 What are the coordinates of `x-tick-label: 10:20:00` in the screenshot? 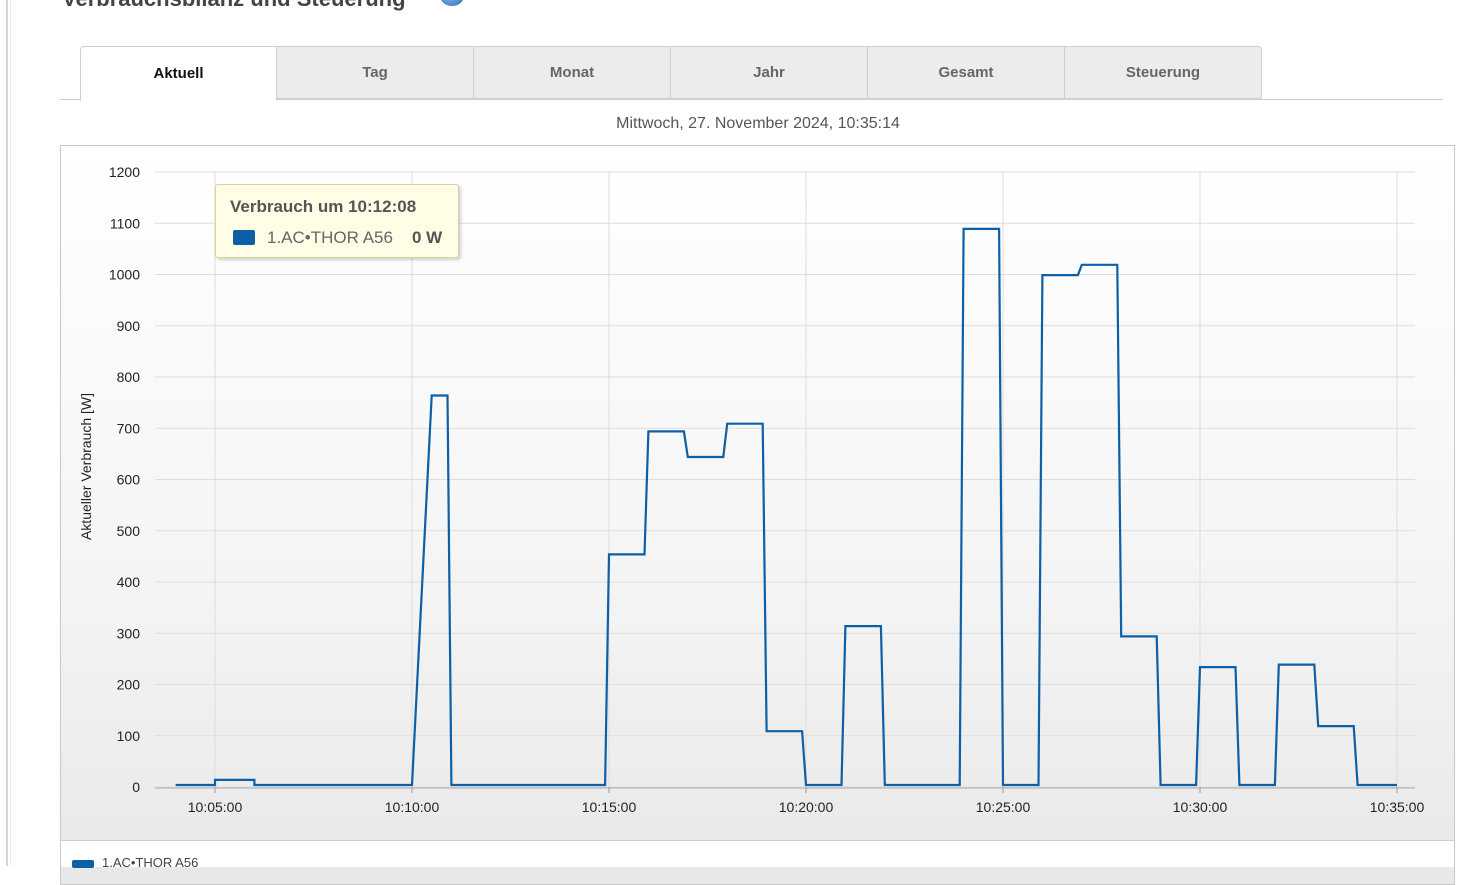 It's located at (806, 807).